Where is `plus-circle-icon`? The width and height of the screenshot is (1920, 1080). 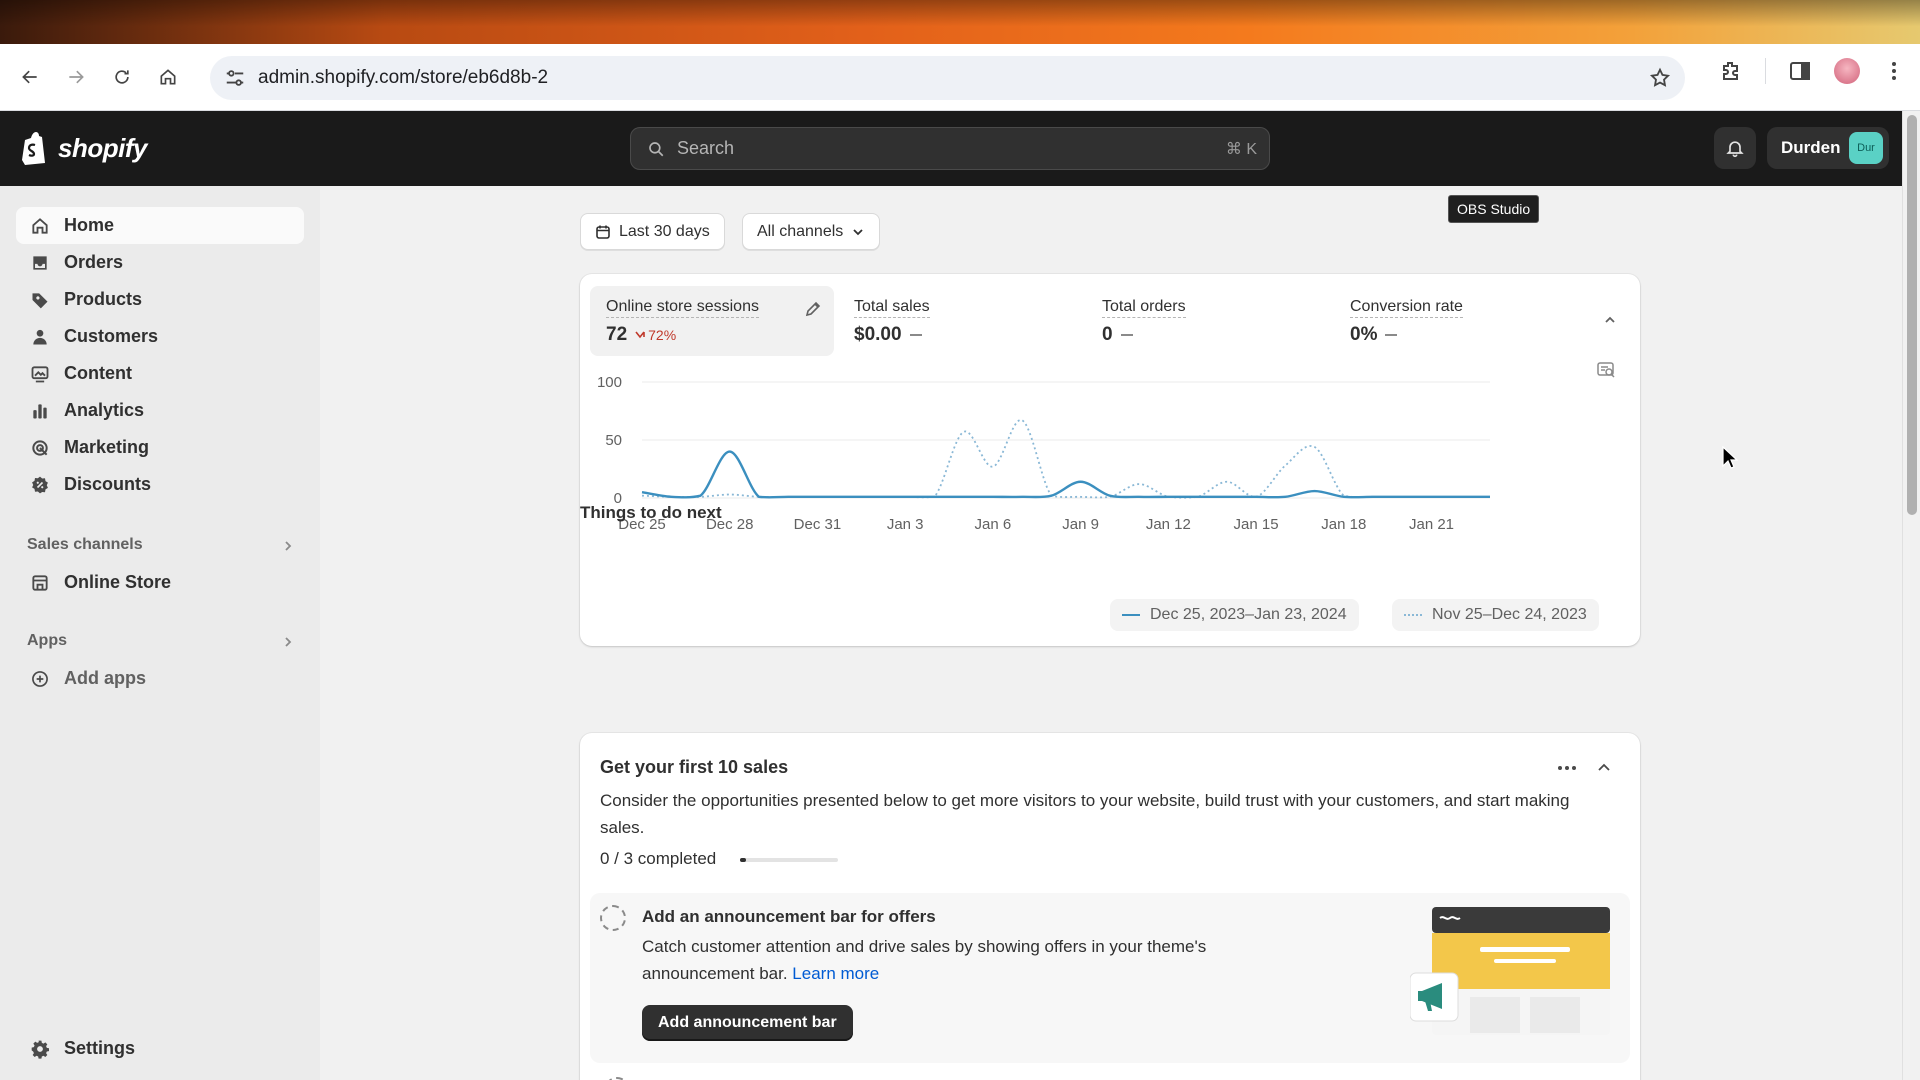
plus-circle-icon is located at coordinates (40, 678).